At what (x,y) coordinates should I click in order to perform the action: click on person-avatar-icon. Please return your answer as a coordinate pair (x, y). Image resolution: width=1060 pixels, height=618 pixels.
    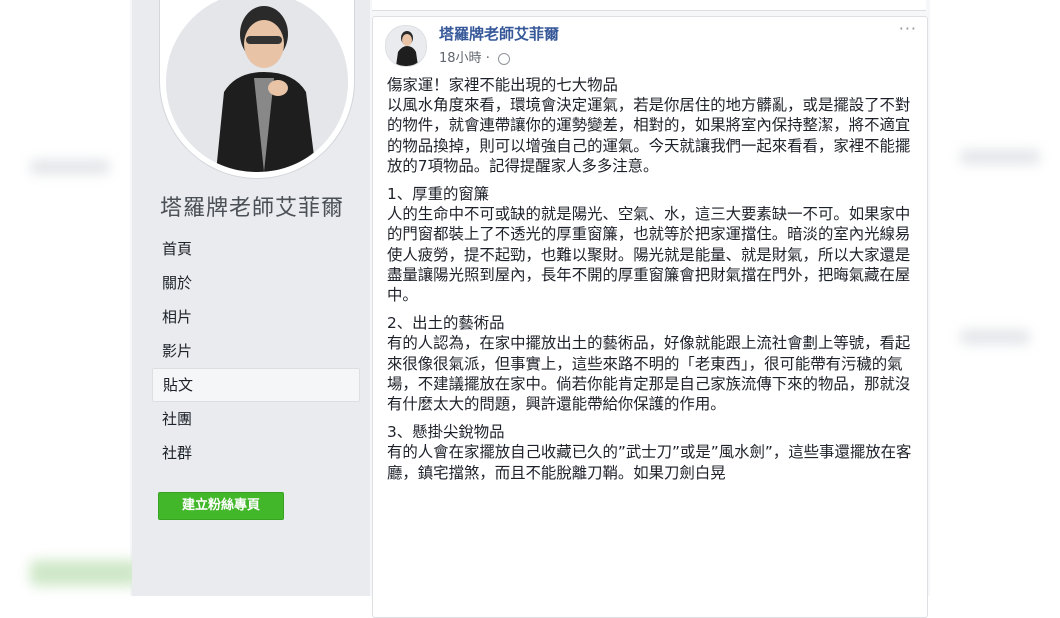
    Looking at the image, I should click on (406, 46).